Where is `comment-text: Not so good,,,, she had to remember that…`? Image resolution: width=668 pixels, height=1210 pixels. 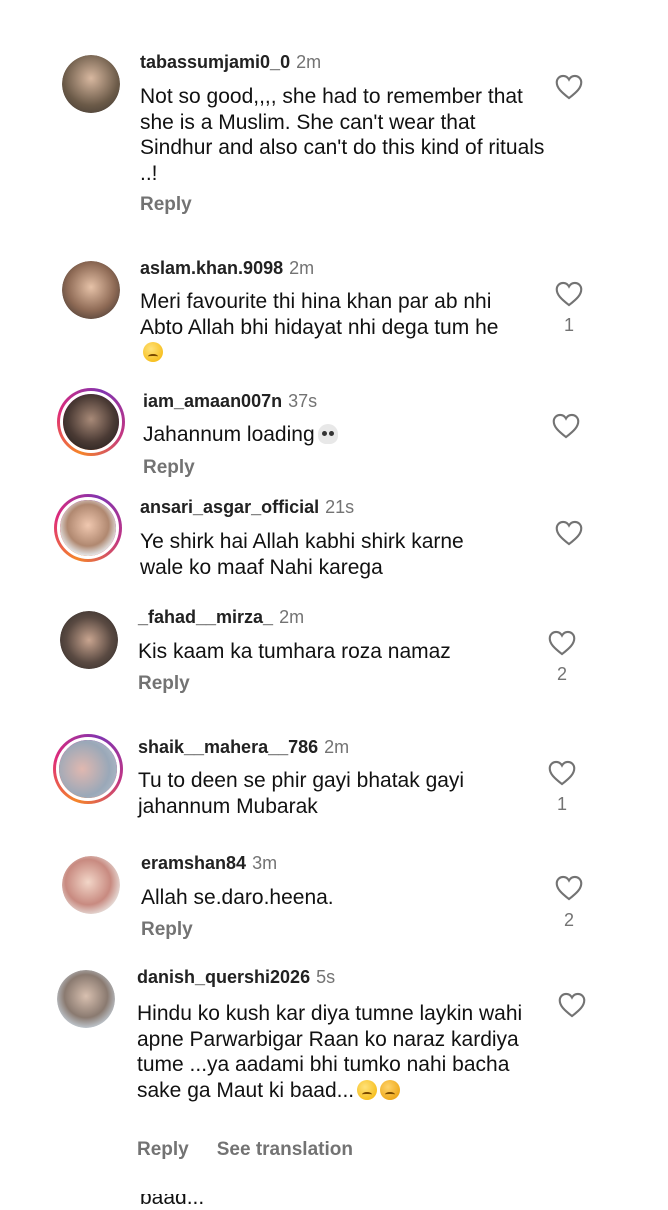 comment-text: Not so good,,,, she had to remember that… is located at coordinates (342, 135).